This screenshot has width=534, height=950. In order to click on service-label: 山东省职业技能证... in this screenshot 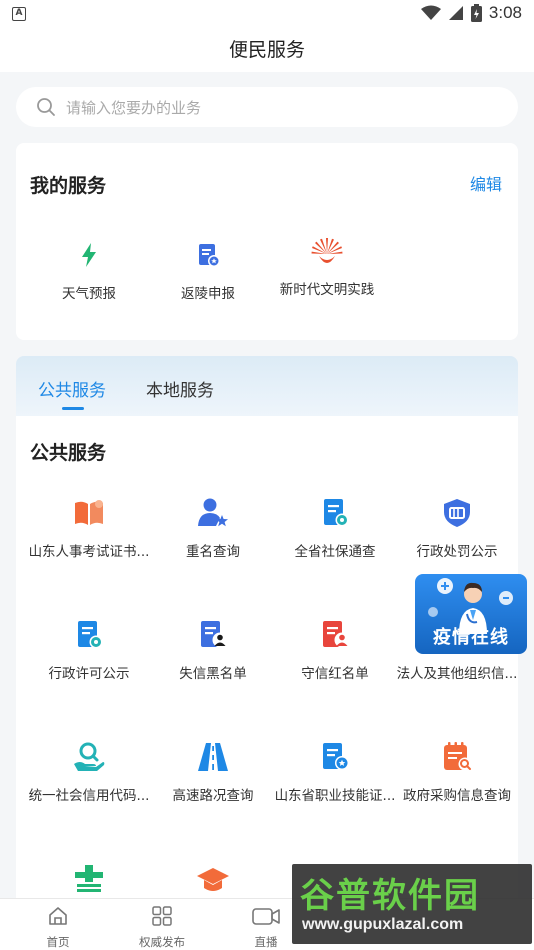, I will do `click(335, 796)`.